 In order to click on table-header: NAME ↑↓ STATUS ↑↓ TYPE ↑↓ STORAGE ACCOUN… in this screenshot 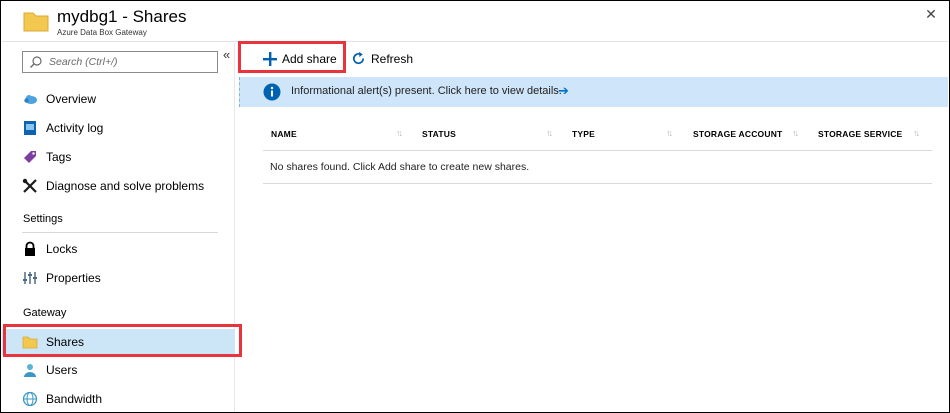, I will do `click(597, 135)`.